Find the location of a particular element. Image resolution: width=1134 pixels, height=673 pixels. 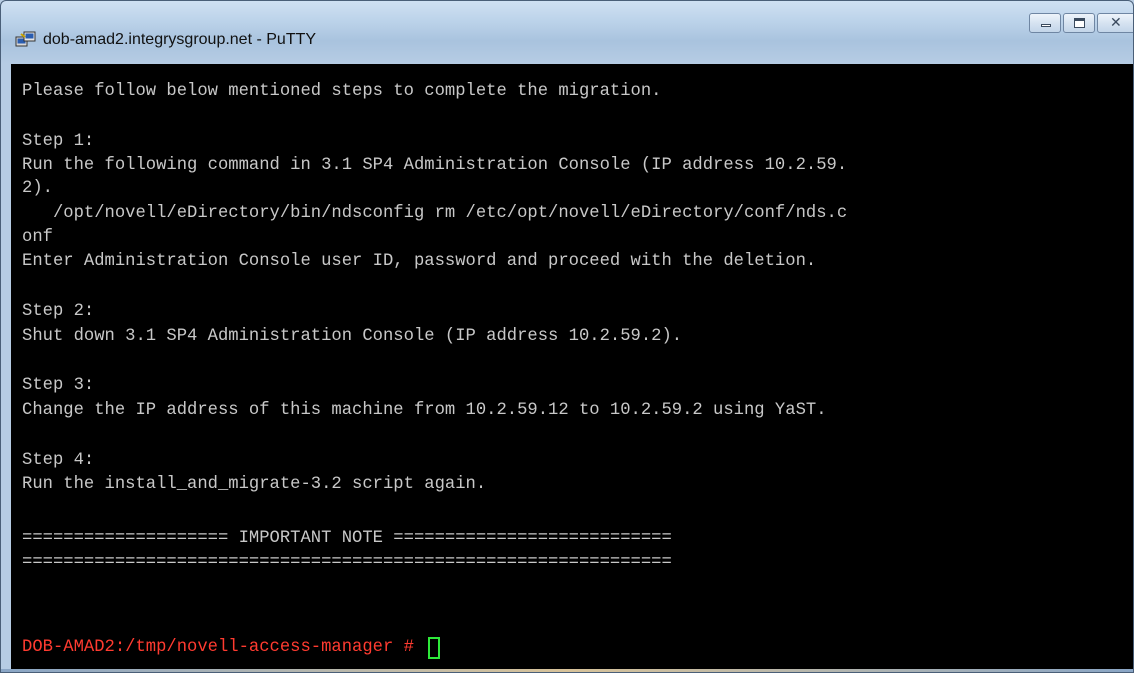

minimize-button is located at coordinates (1045, 23).